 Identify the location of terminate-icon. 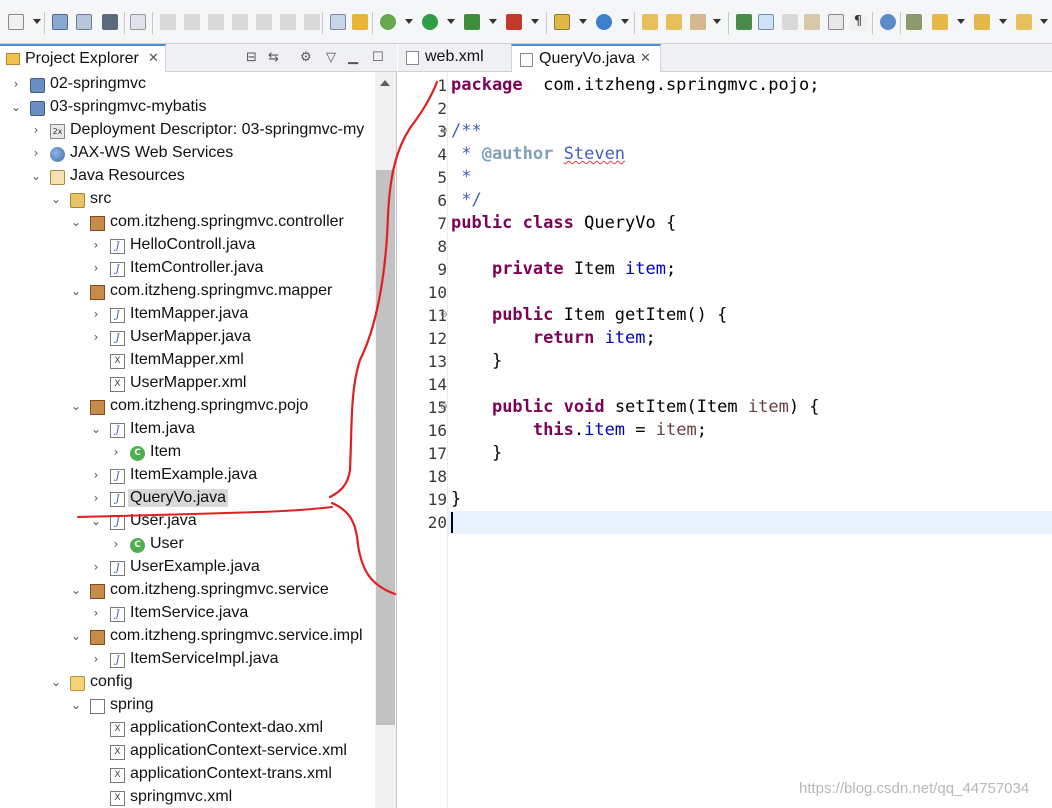
(216, 22).